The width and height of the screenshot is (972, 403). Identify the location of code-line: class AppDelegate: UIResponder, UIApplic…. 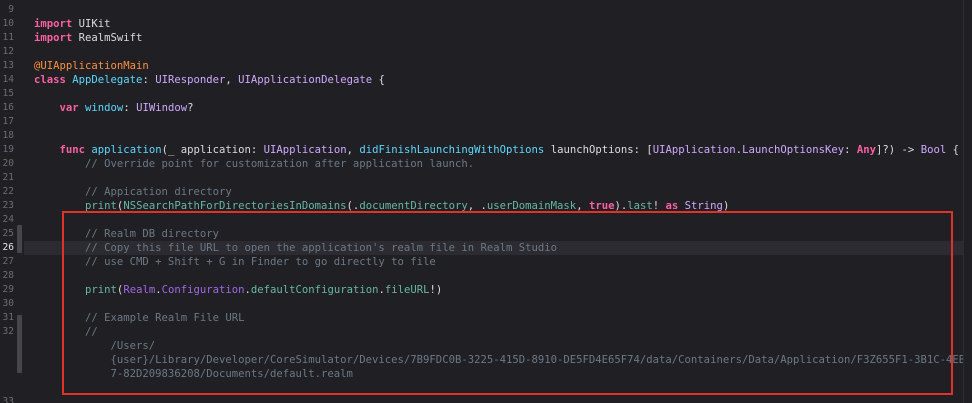
(503, 80).